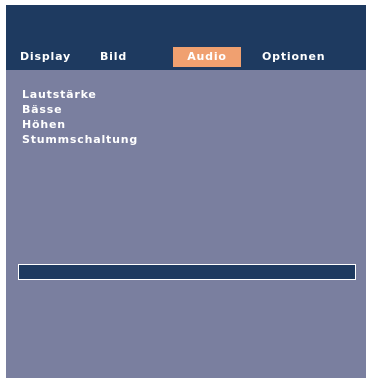 This screenshot has width=370, height=382. I want to click on tab-optionen: Optionen, so click(302, 57).